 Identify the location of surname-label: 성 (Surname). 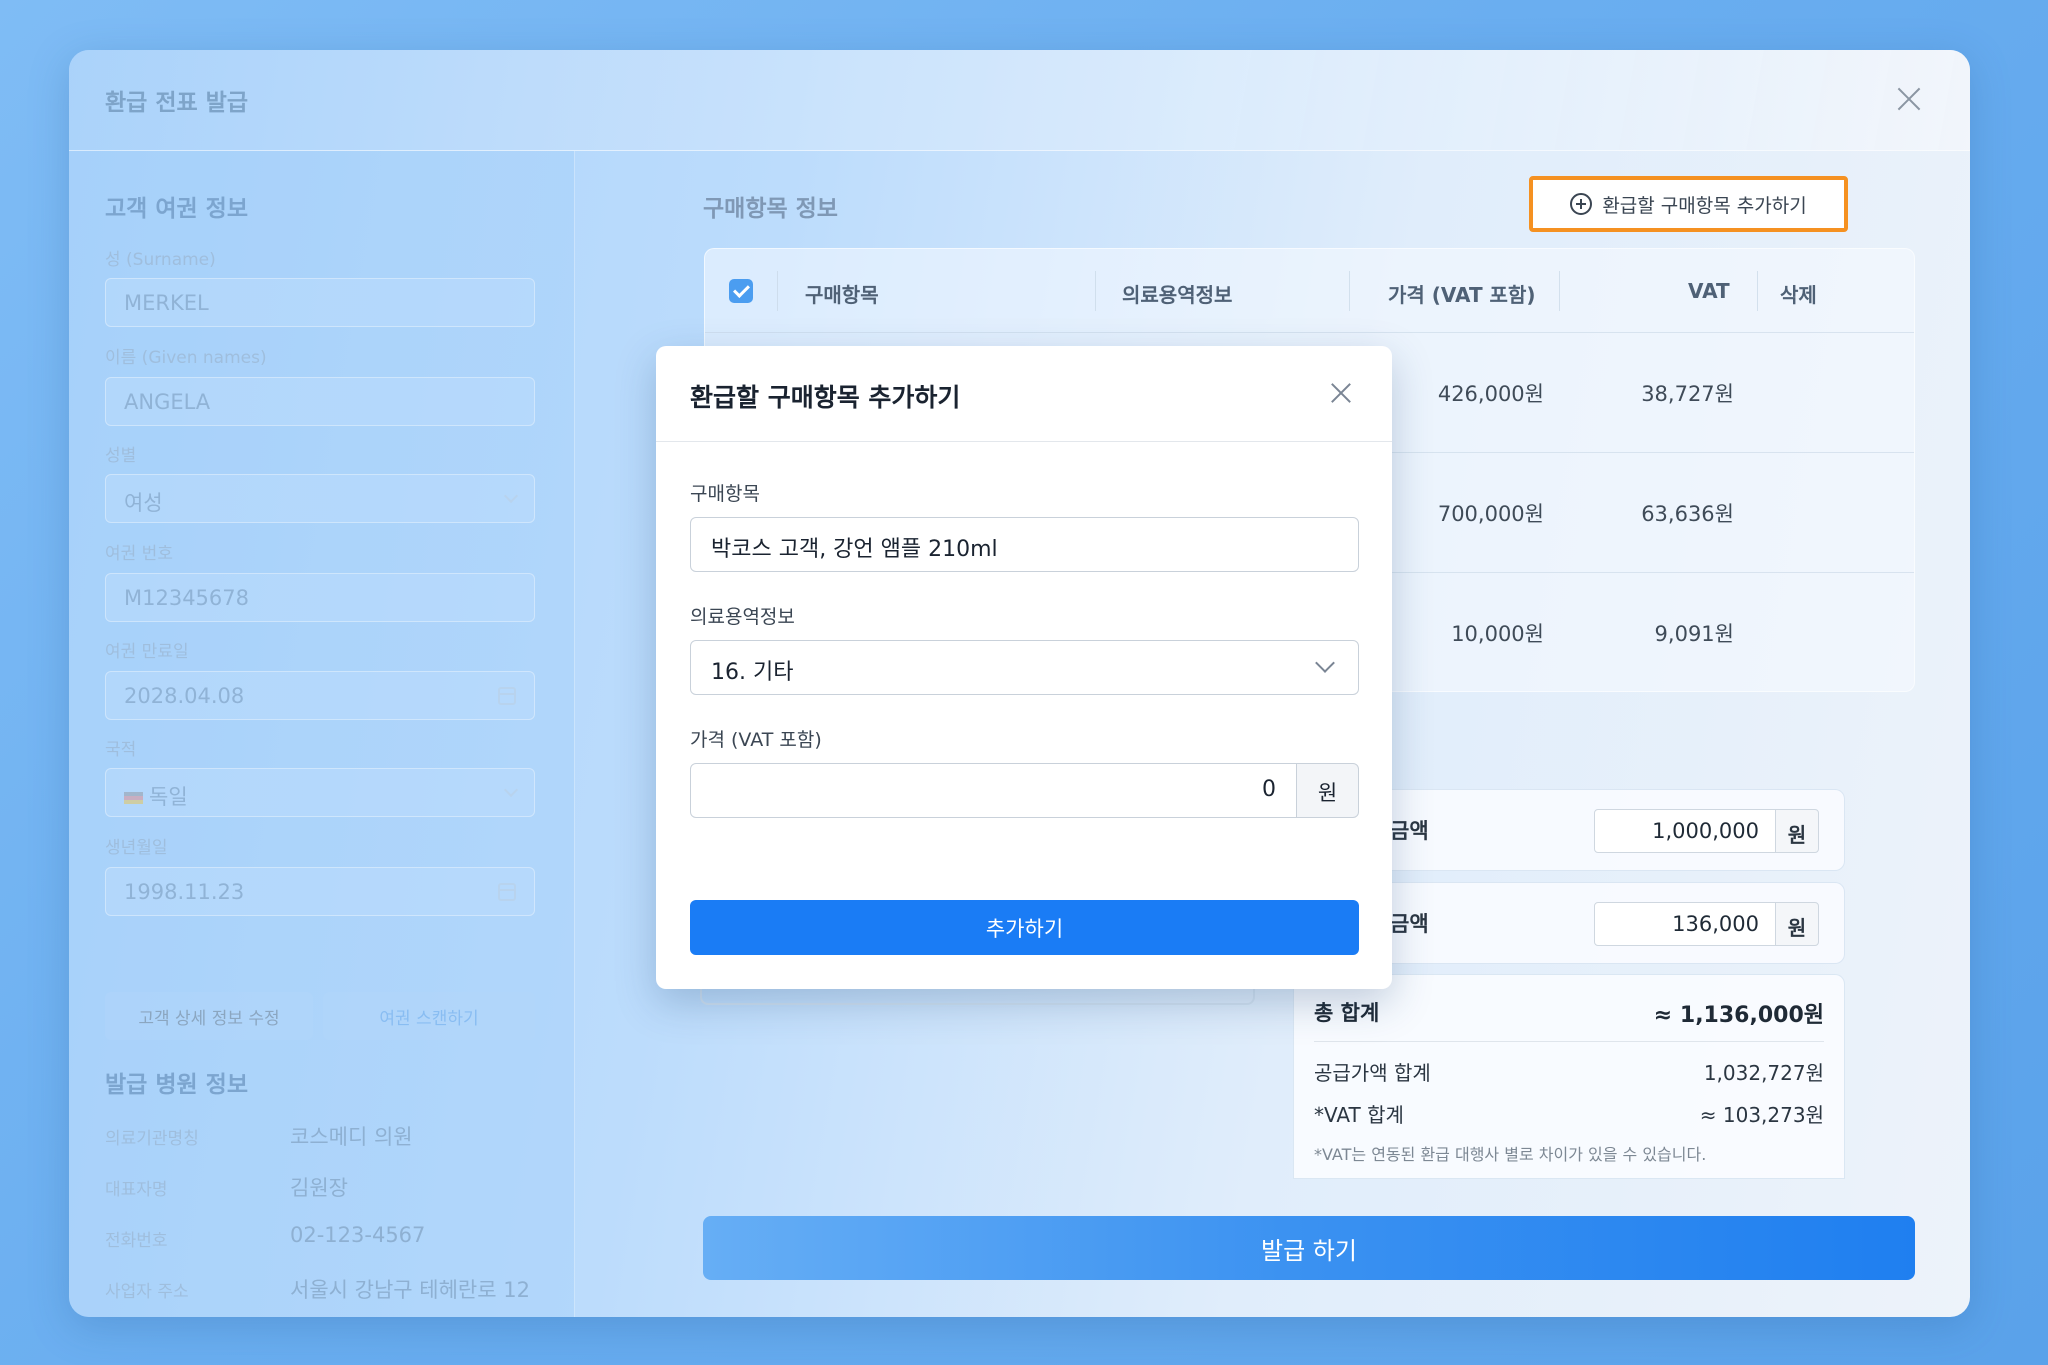
(160, 260).